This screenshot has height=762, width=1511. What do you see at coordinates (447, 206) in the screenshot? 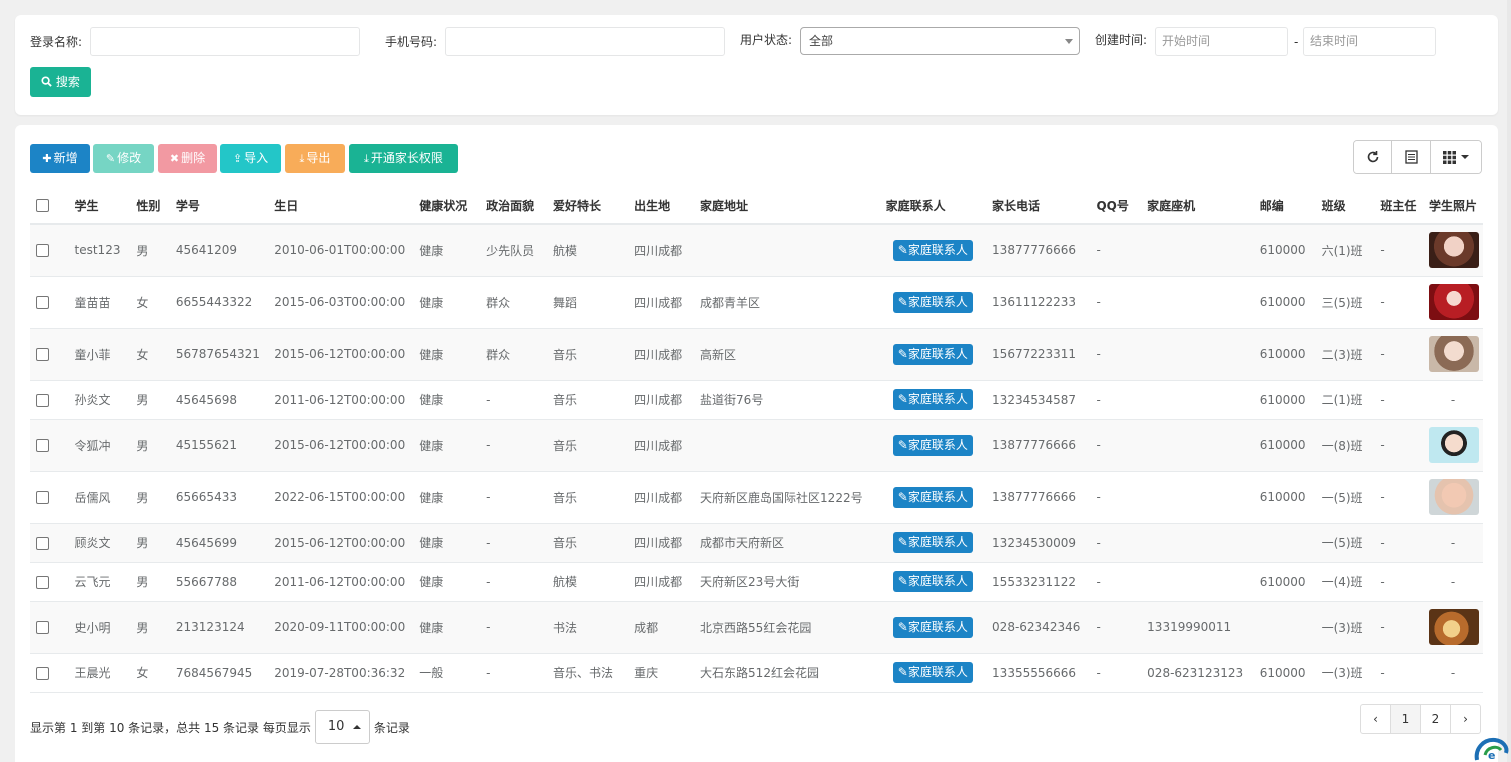
I see `header-cell: 健康状况` at bounding box center [447, 206].